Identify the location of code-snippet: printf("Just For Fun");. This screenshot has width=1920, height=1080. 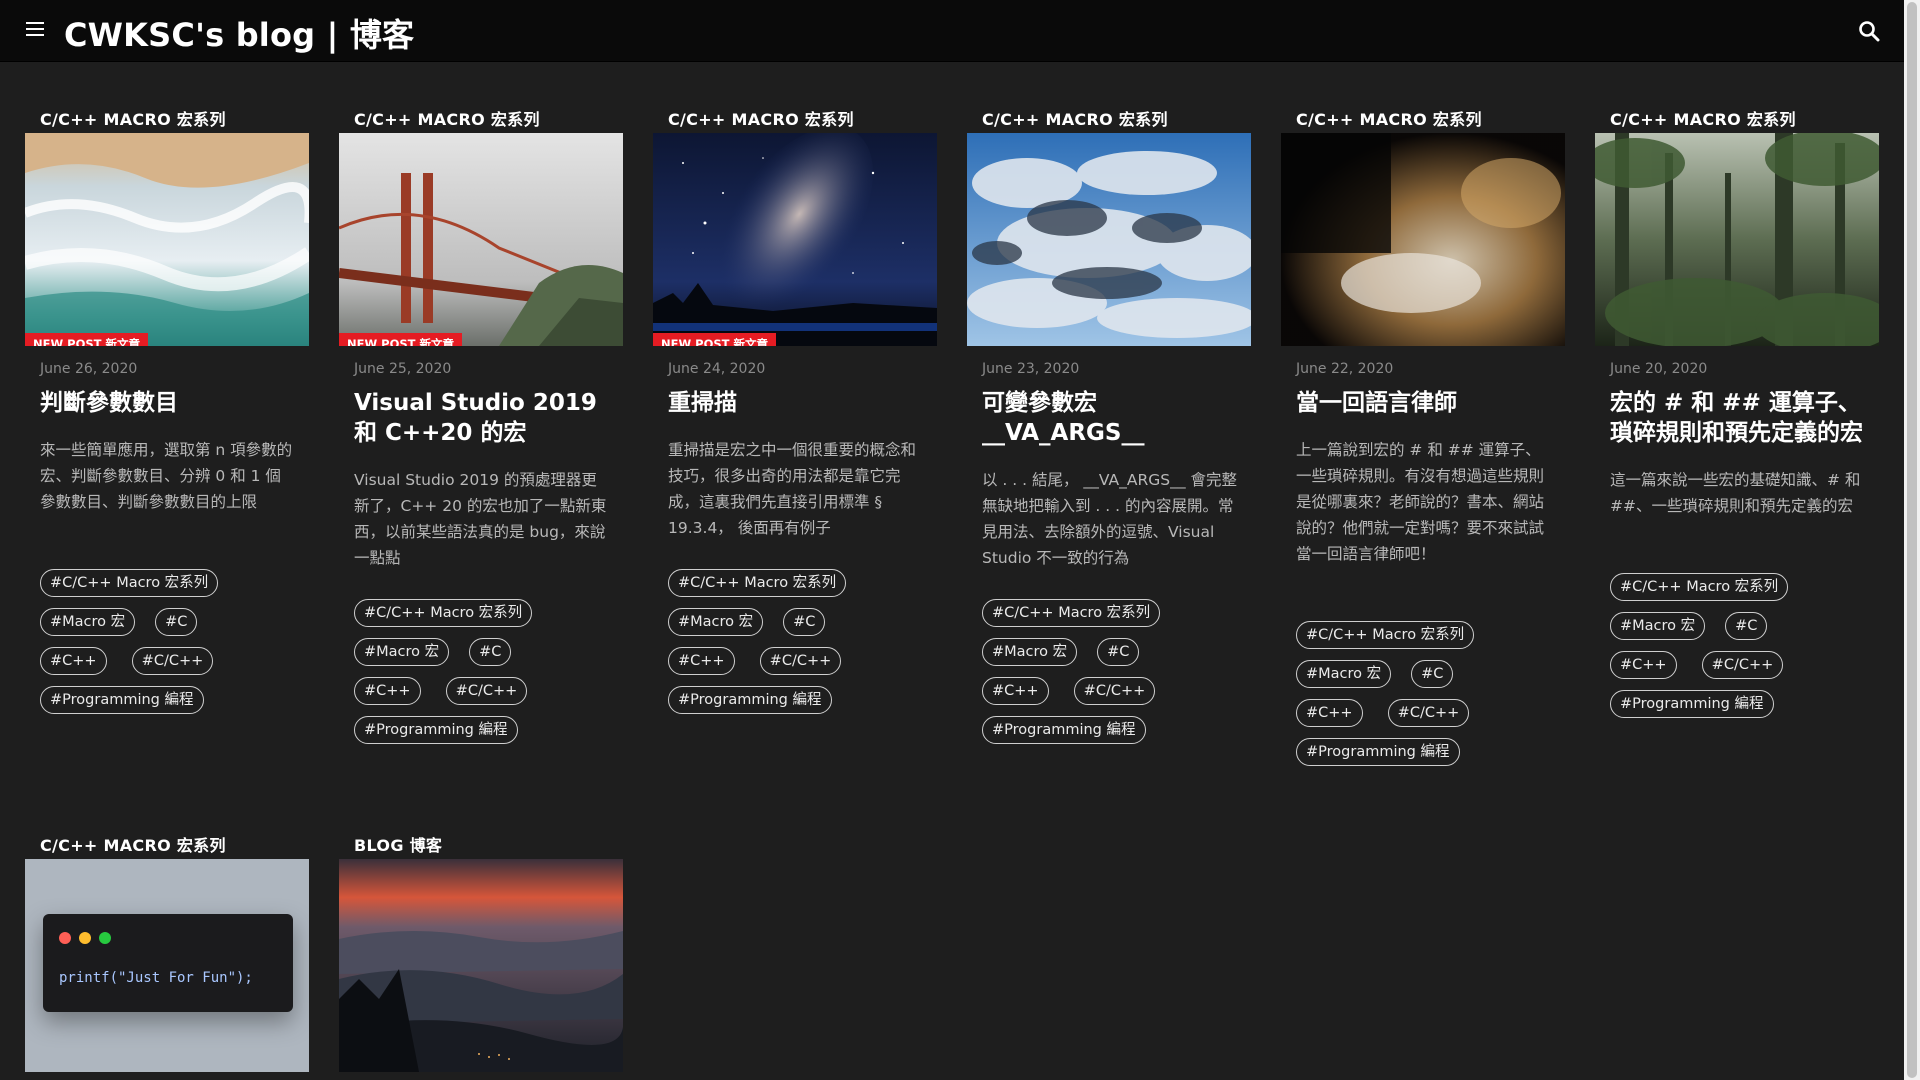
(156, 978).